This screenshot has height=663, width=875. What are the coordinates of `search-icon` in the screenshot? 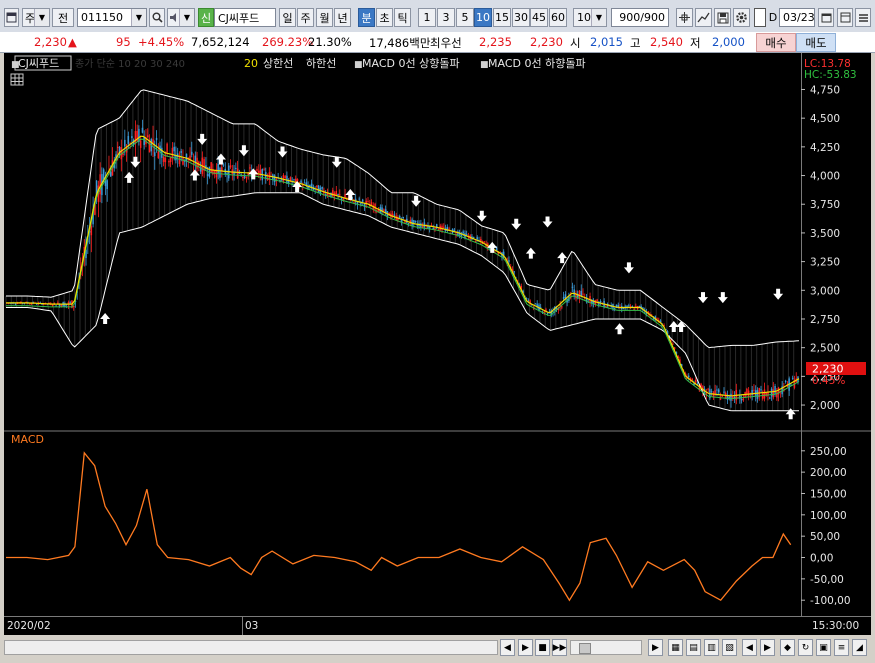 It's located at (157, 17).